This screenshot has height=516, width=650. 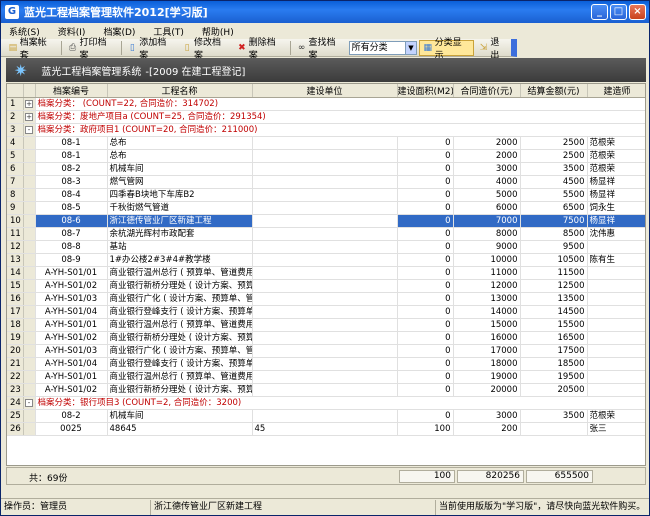 I want to click on cell-contract: 14000, so click(x=487, y=312).